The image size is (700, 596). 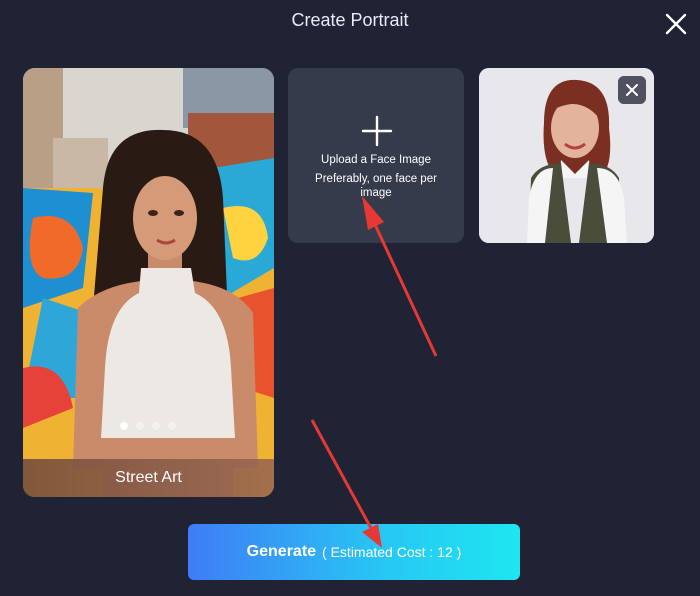 I want to click on remove-face-button, so click(x=632, y=90).